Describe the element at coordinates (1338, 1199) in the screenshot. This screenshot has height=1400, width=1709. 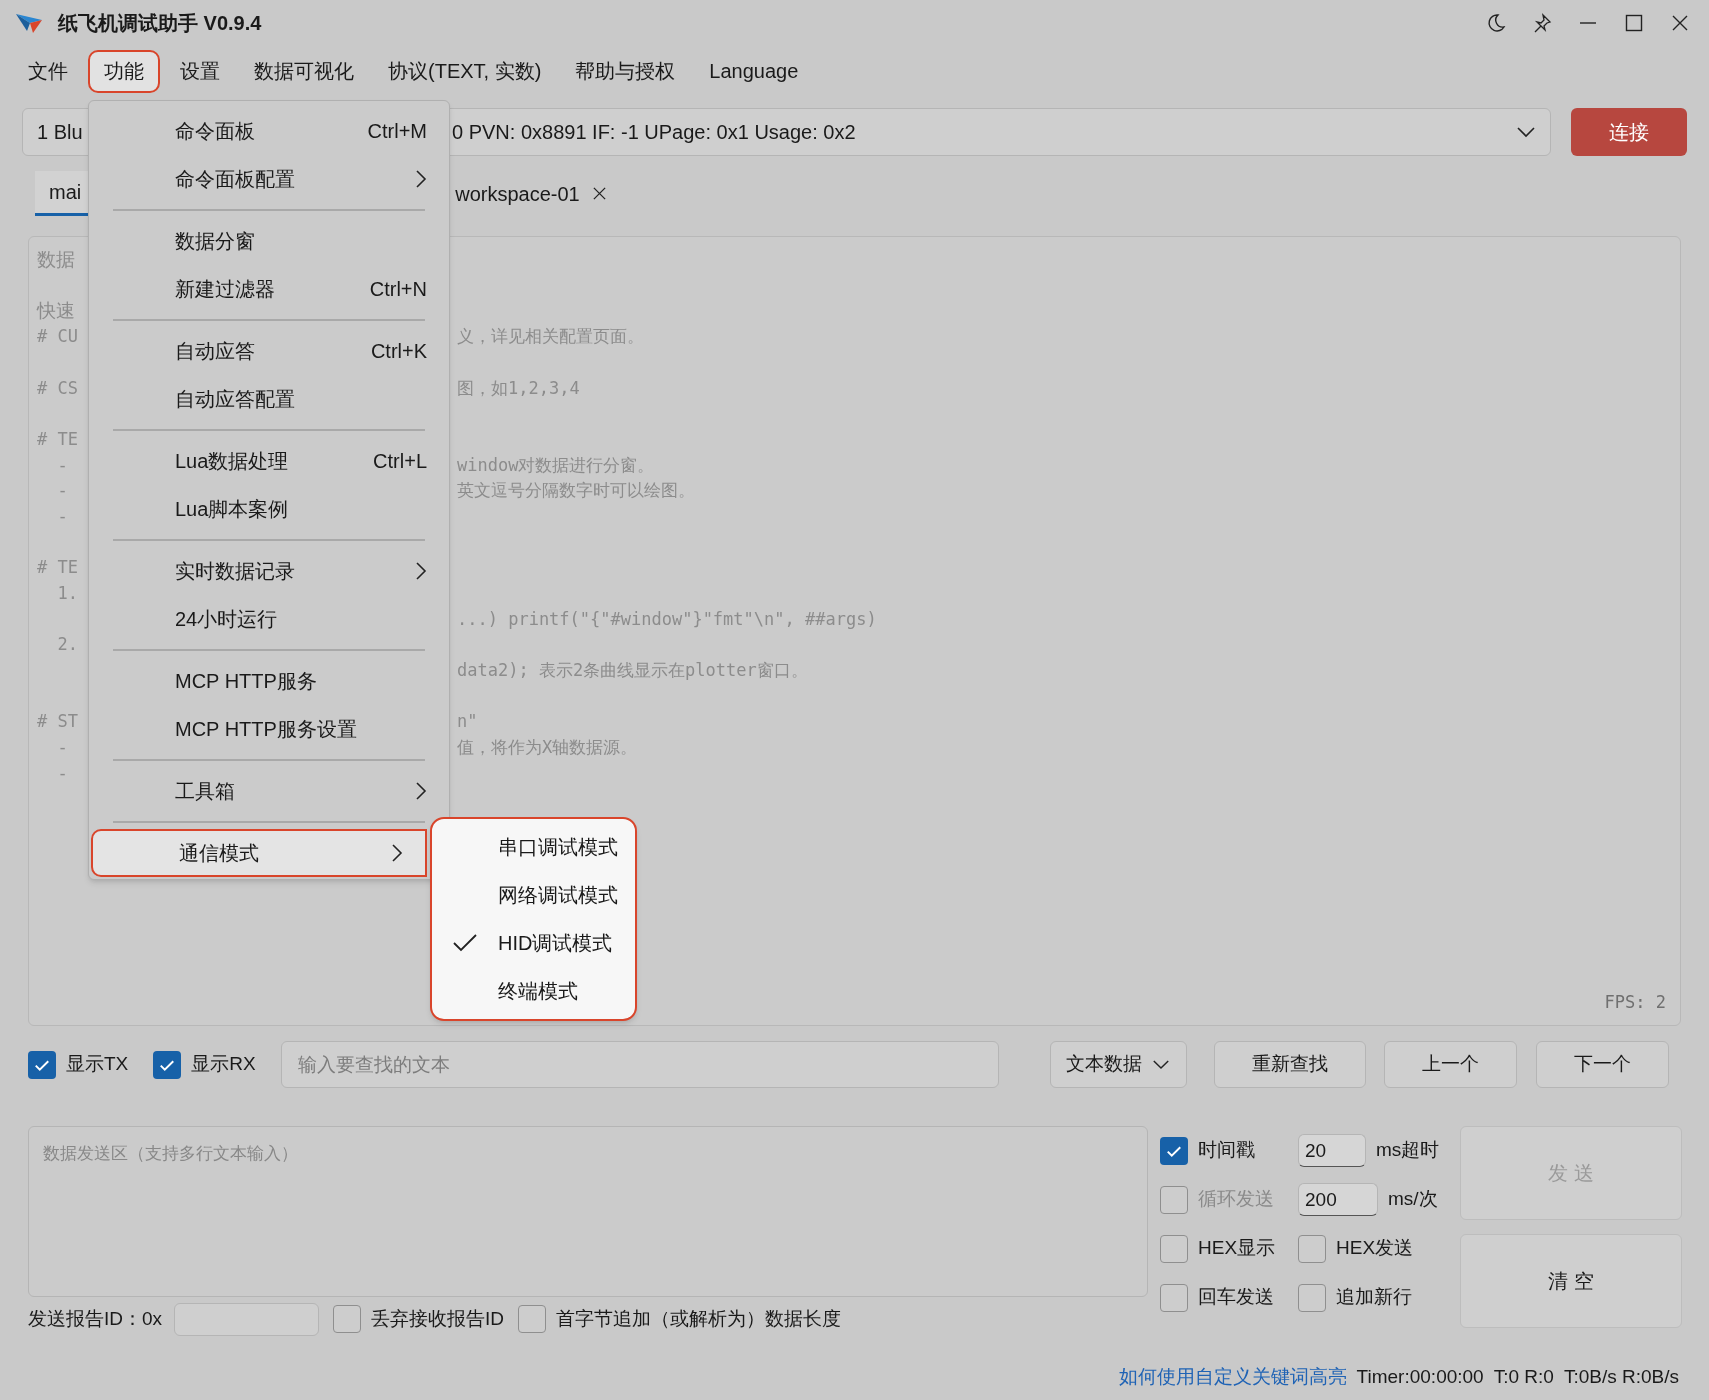
I see `number-field: 200` at that location.